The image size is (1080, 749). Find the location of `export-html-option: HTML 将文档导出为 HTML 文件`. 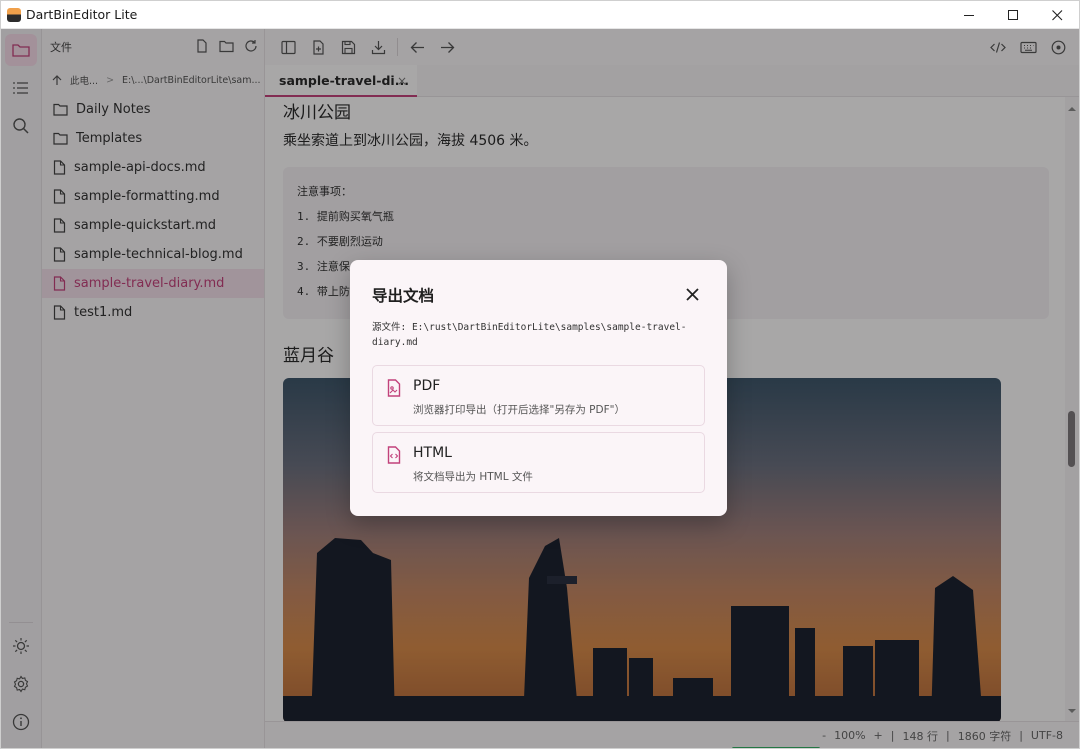

export-html-option: HTML 将文档导出为 HTML 文件 is located at coordinates (538, 462).